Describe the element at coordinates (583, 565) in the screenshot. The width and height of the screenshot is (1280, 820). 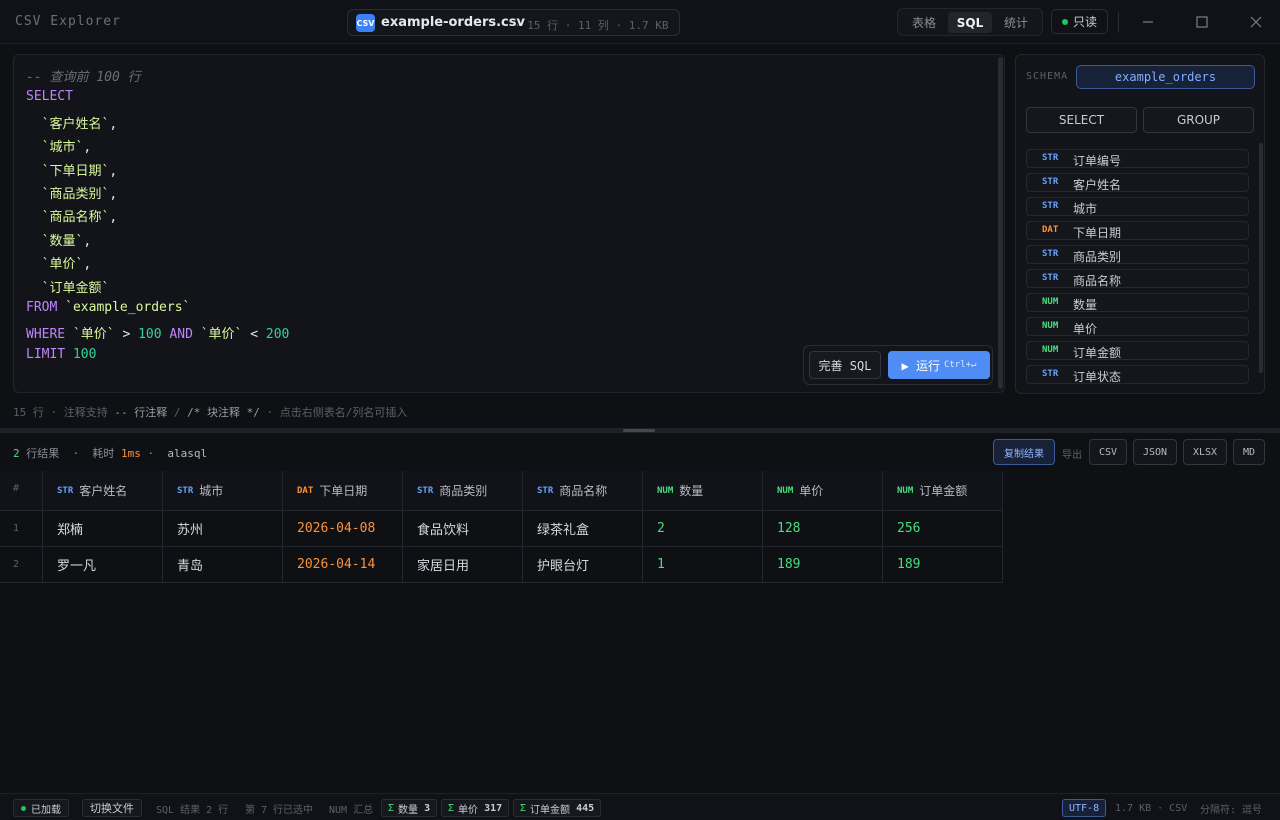
I see `table-cell: 护眼台灯` at that location.